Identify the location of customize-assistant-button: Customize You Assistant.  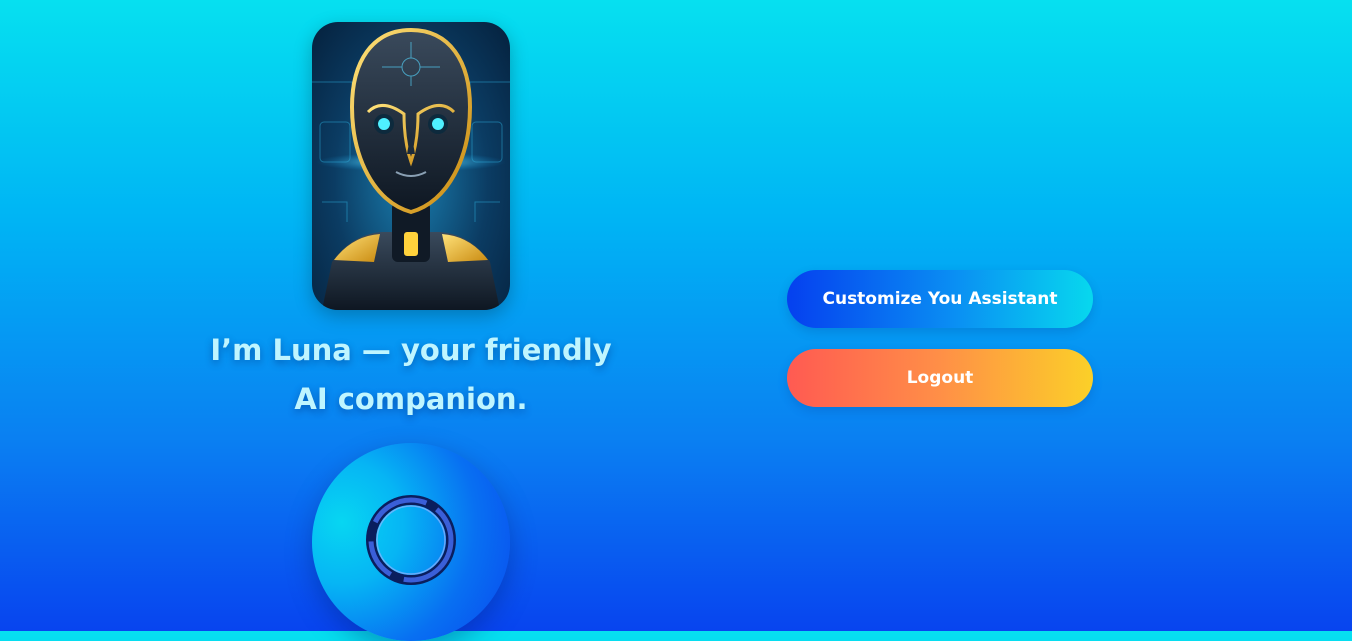
(940, 299).